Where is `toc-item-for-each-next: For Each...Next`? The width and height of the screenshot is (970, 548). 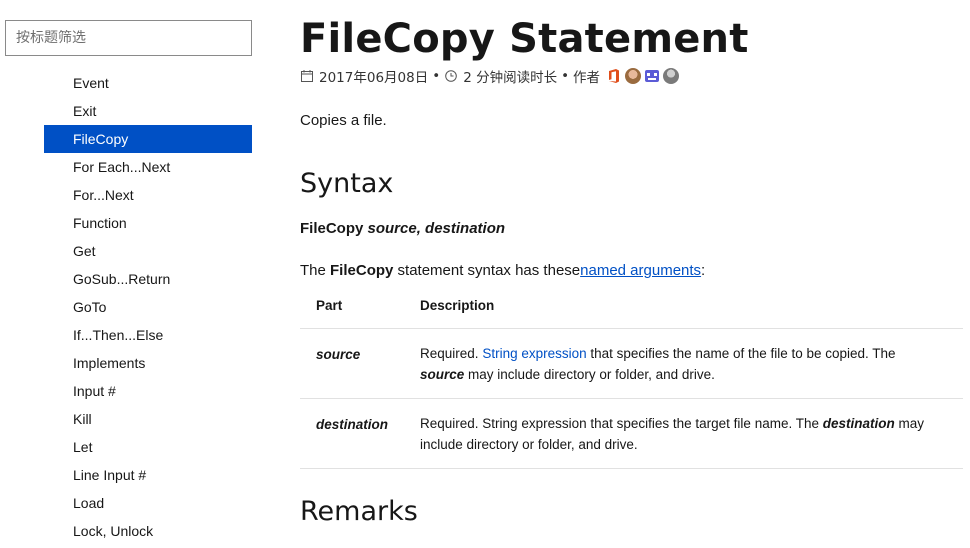
toc-item-for-each-next: For Each...Next is located at coordinates (148, 167).